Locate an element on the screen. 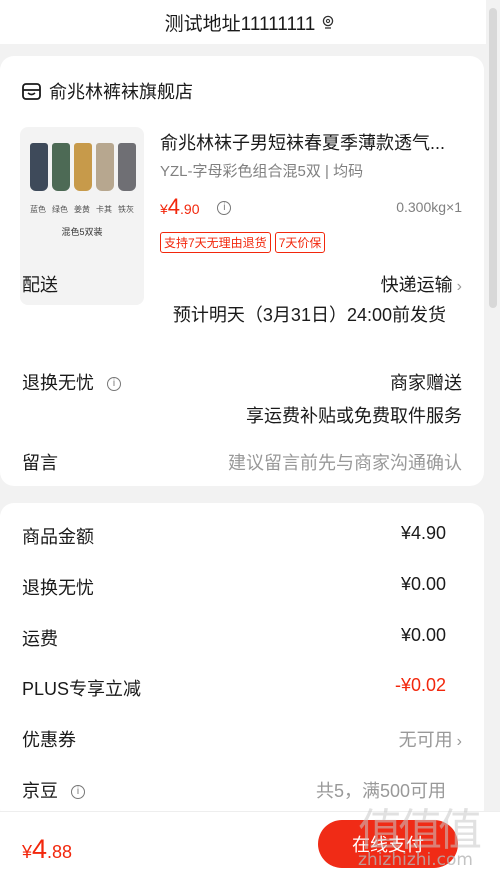  return-worry-detail: 享运费补贴或免费取件服务 is located at coordinates (354, 416).